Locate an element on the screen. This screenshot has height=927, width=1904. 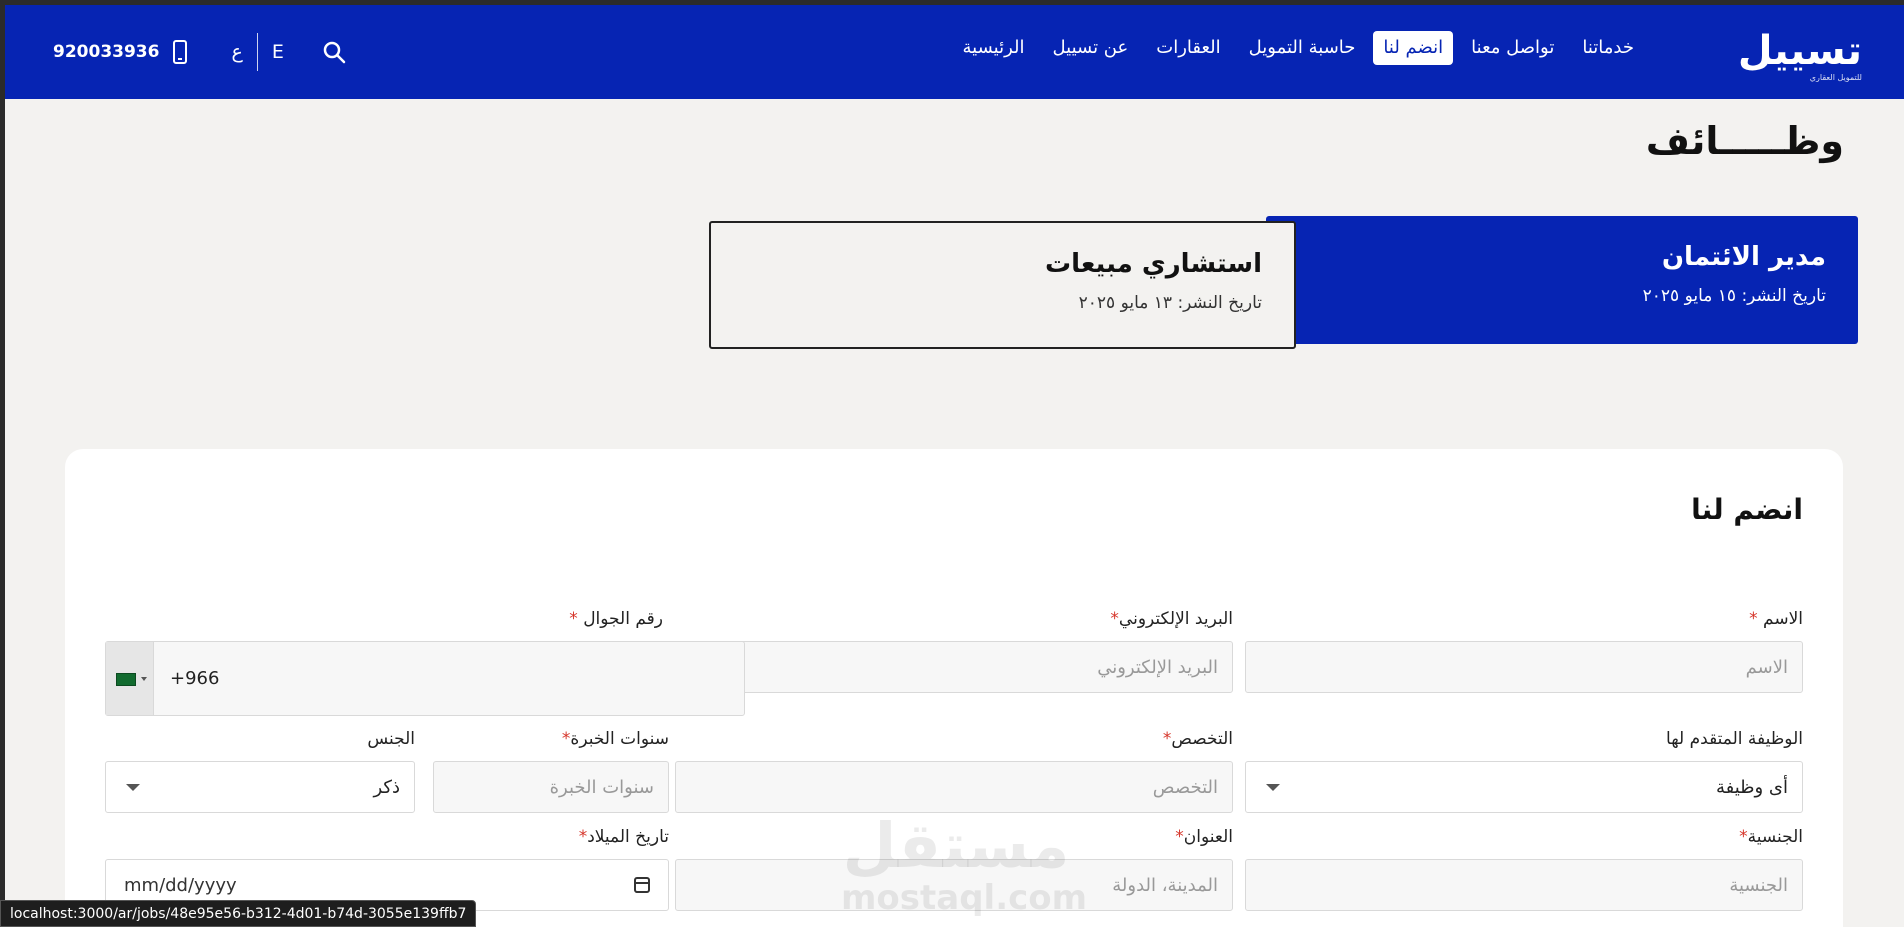
mobile-phone-icon is located at coordinates (180, 52).